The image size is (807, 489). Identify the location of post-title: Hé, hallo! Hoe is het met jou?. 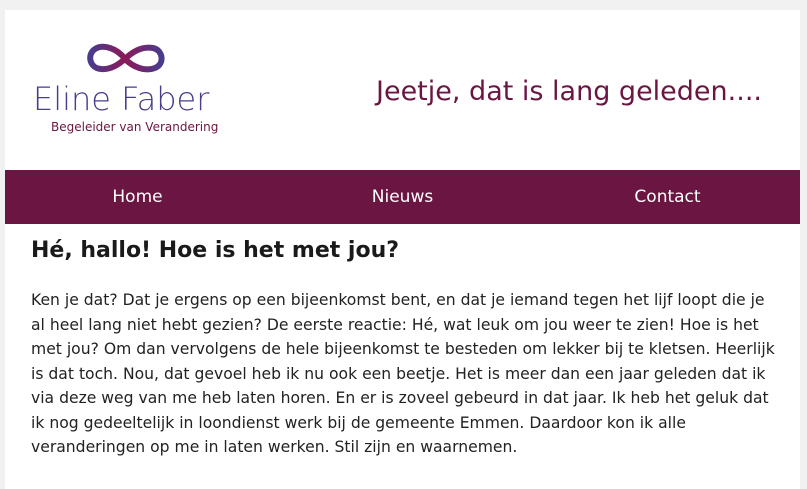
(215, 250).